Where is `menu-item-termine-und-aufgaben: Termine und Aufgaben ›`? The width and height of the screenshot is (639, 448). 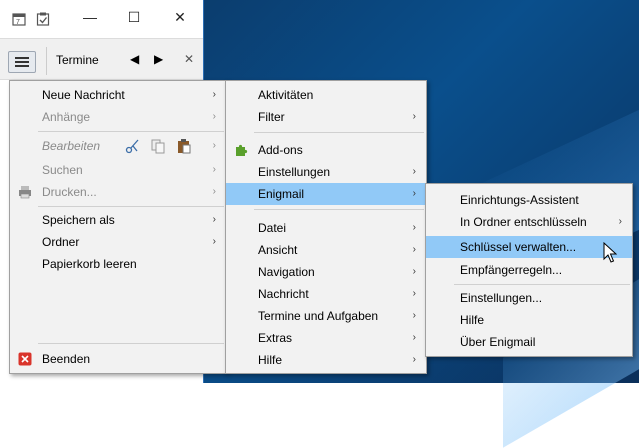 menu-item-termine-und-aufgaben: Termine und Aufgaben › is located at coordinates (326, 316).